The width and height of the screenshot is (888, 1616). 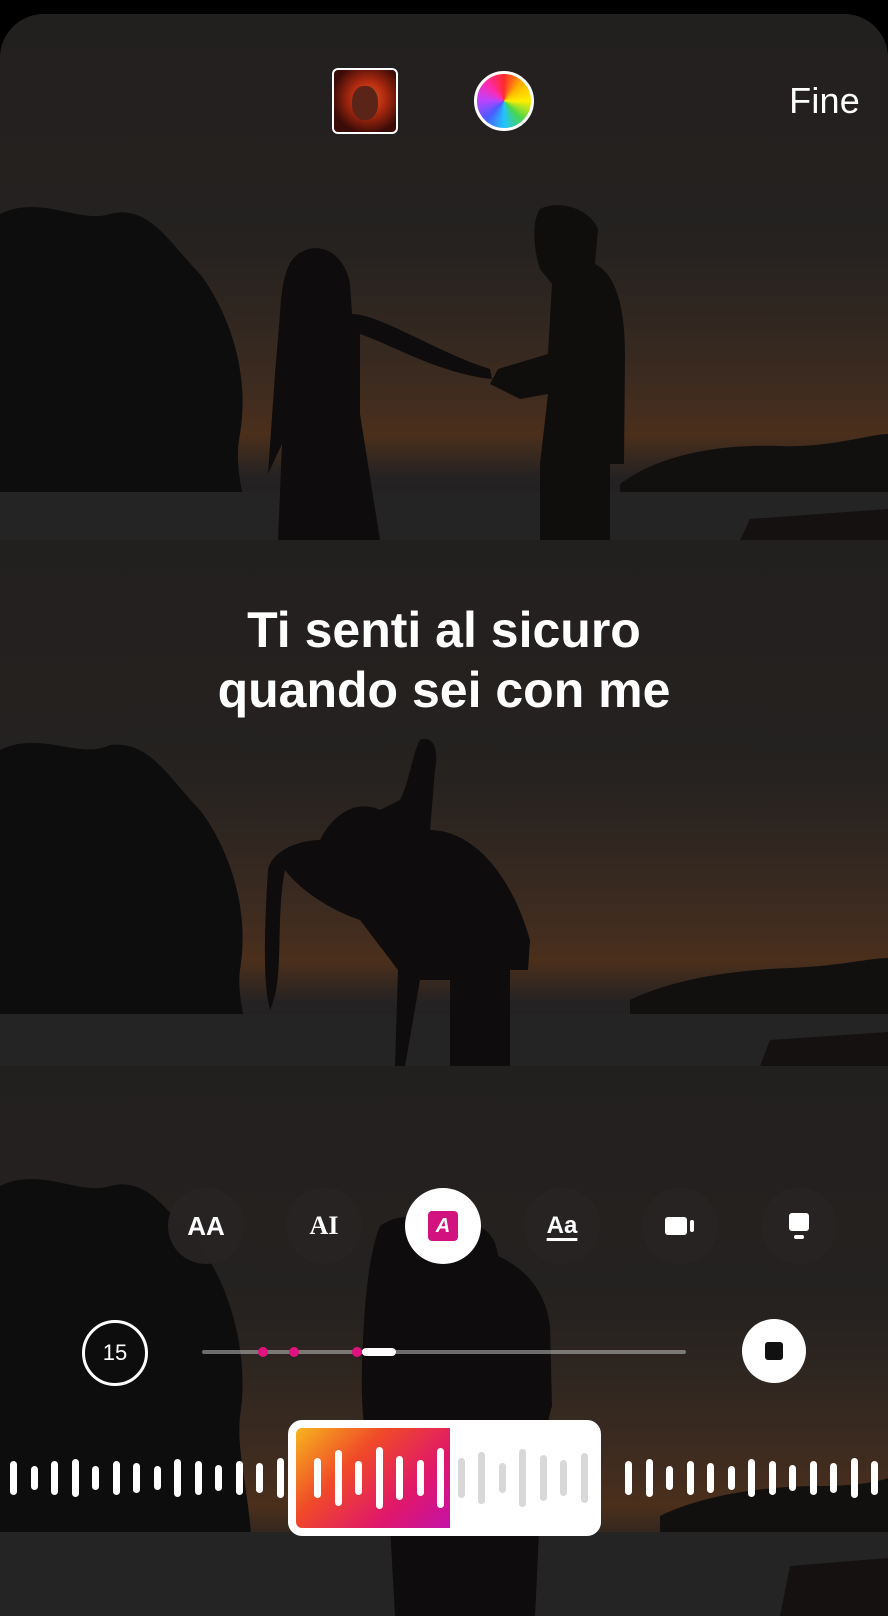 I want to click on lyrics-style-bar: AA AI A Aa, so click(x=444, y=1227).